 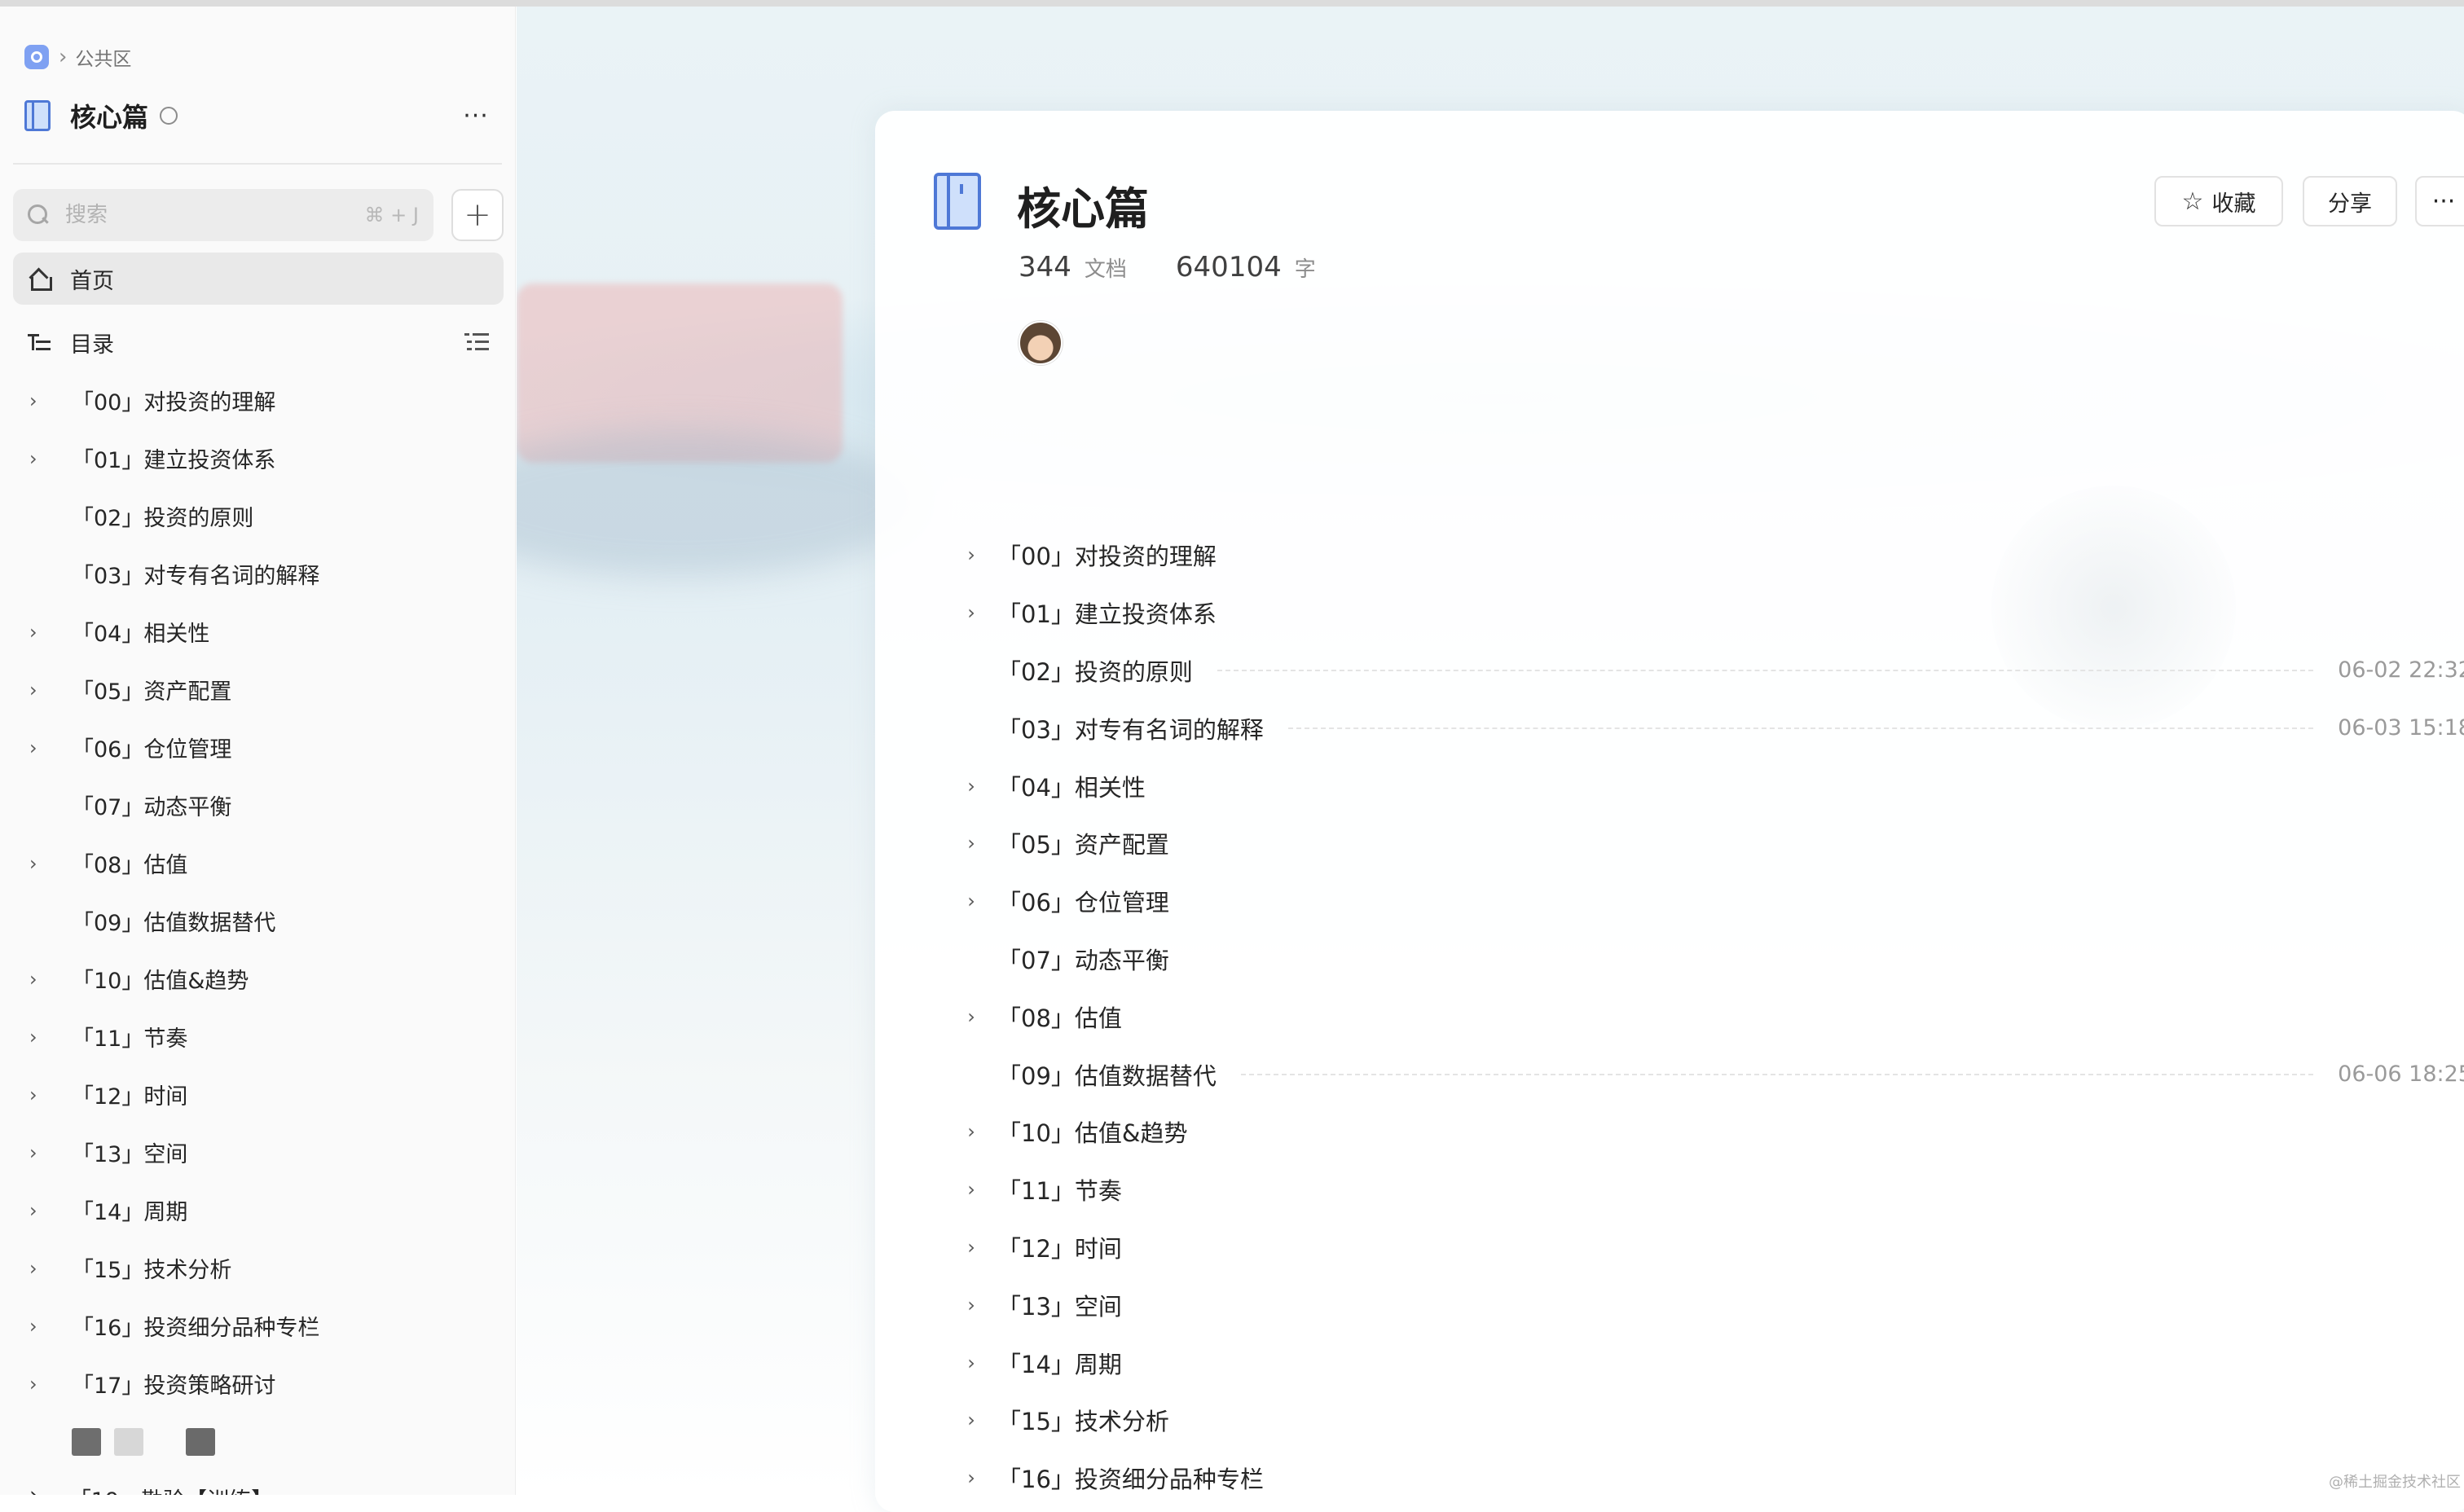 I want to click on sidebar-tree-item: › 「16」投资细分品种专栏, so click(x=258, y=1326).